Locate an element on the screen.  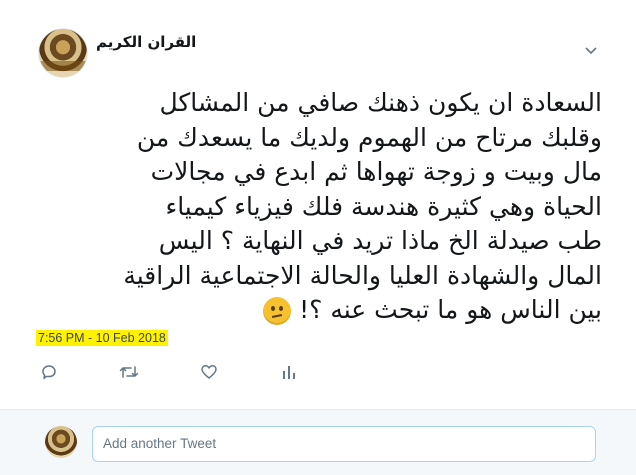
tweet-actions is located at coordinates (318, 372).